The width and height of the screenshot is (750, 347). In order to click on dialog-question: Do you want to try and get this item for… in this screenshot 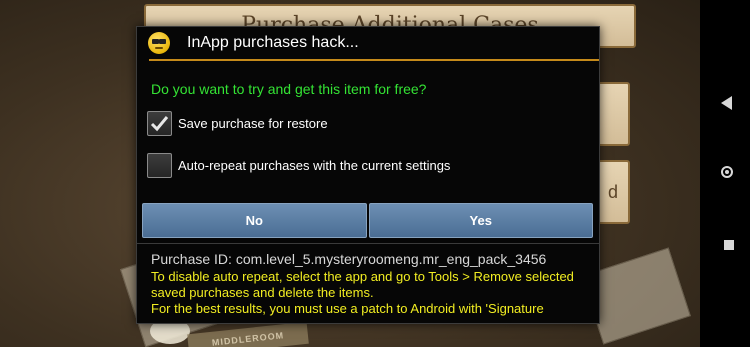, I will do `click(289, 89)`.